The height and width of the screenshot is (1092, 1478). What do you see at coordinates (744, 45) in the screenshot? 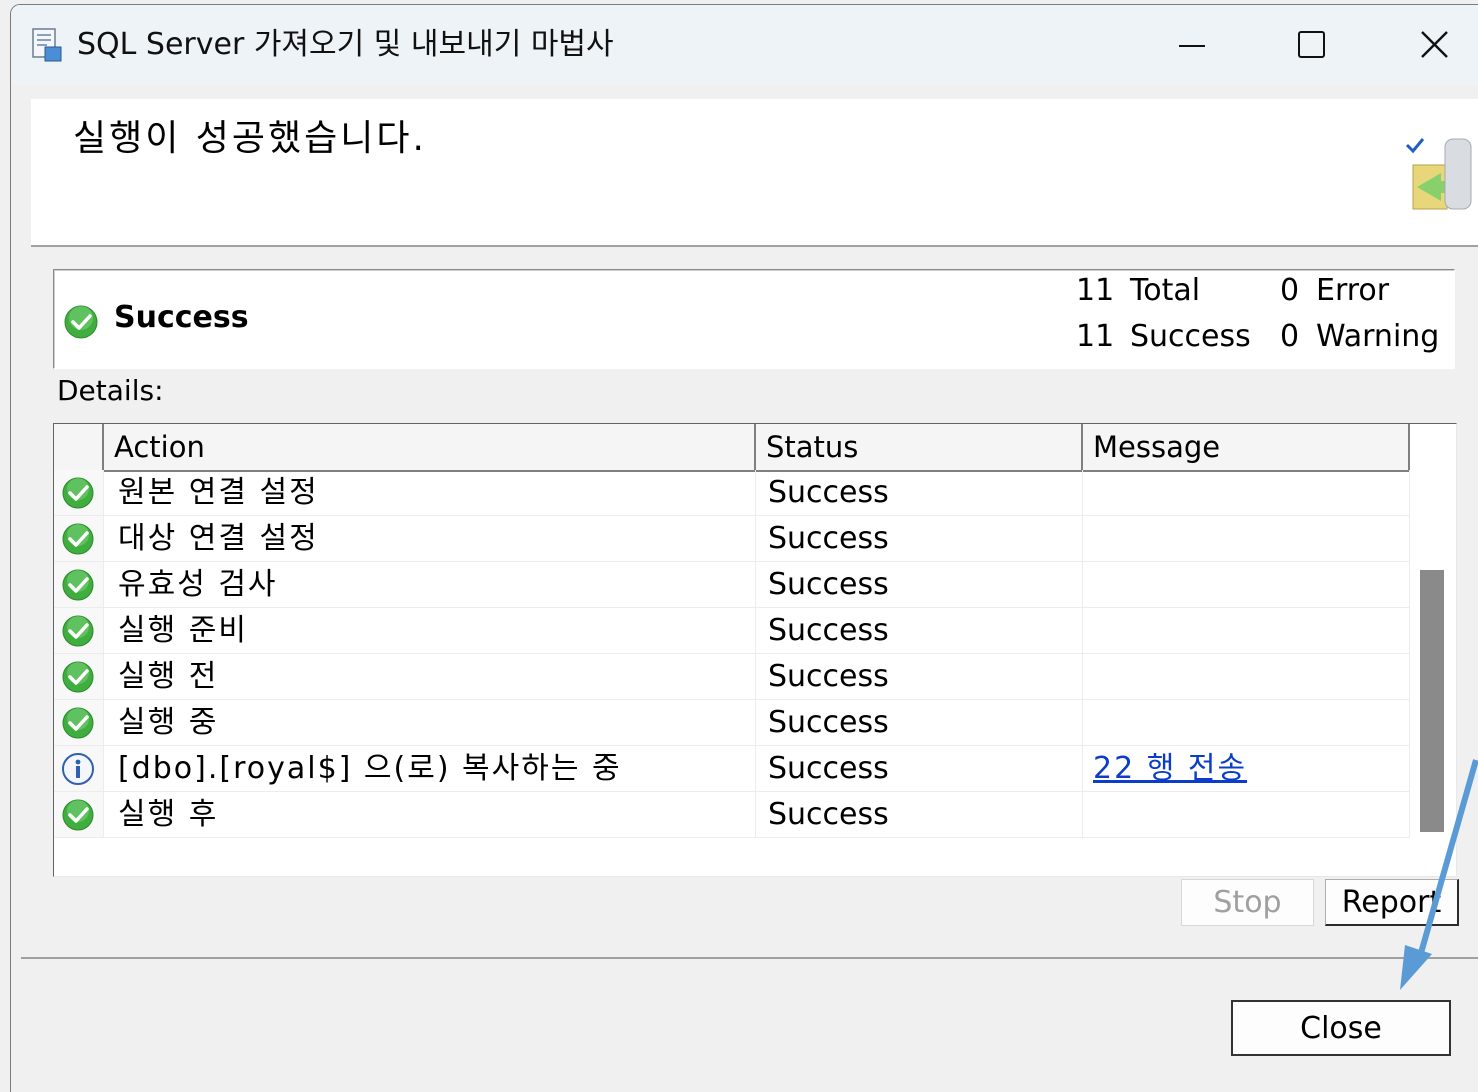
I see `title-bar: SQL Server 가져오기 및 내보내기 마법사` at bounding box center [744, 45].